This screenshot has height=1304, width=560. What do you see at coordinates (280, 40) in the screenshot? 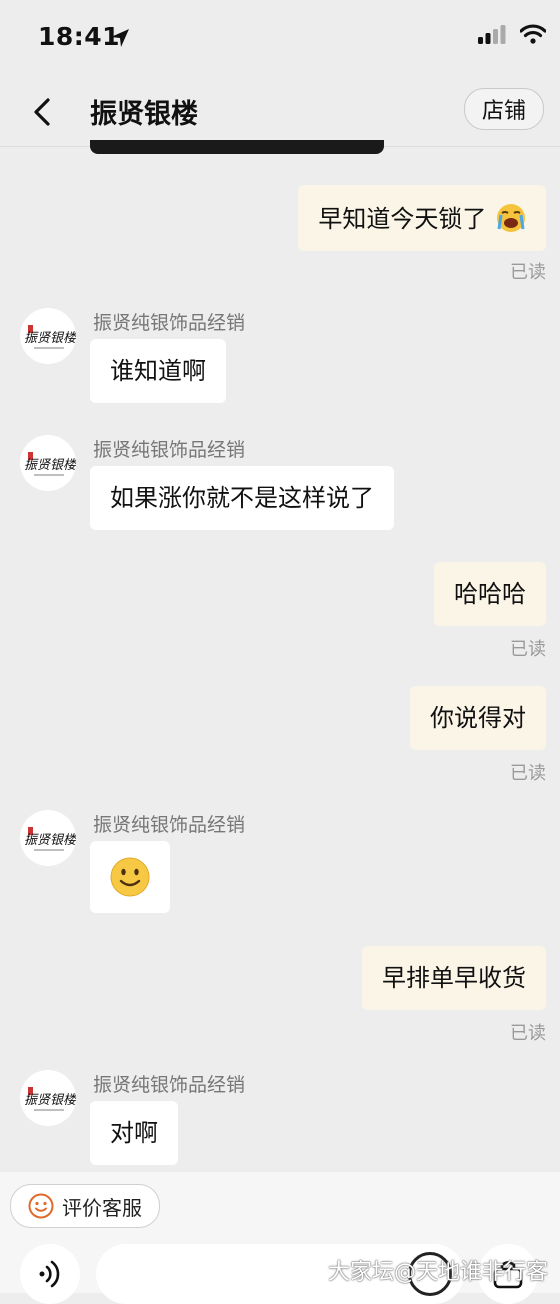
I see `status-bar: 18:41` at bounding box center [280, 40].